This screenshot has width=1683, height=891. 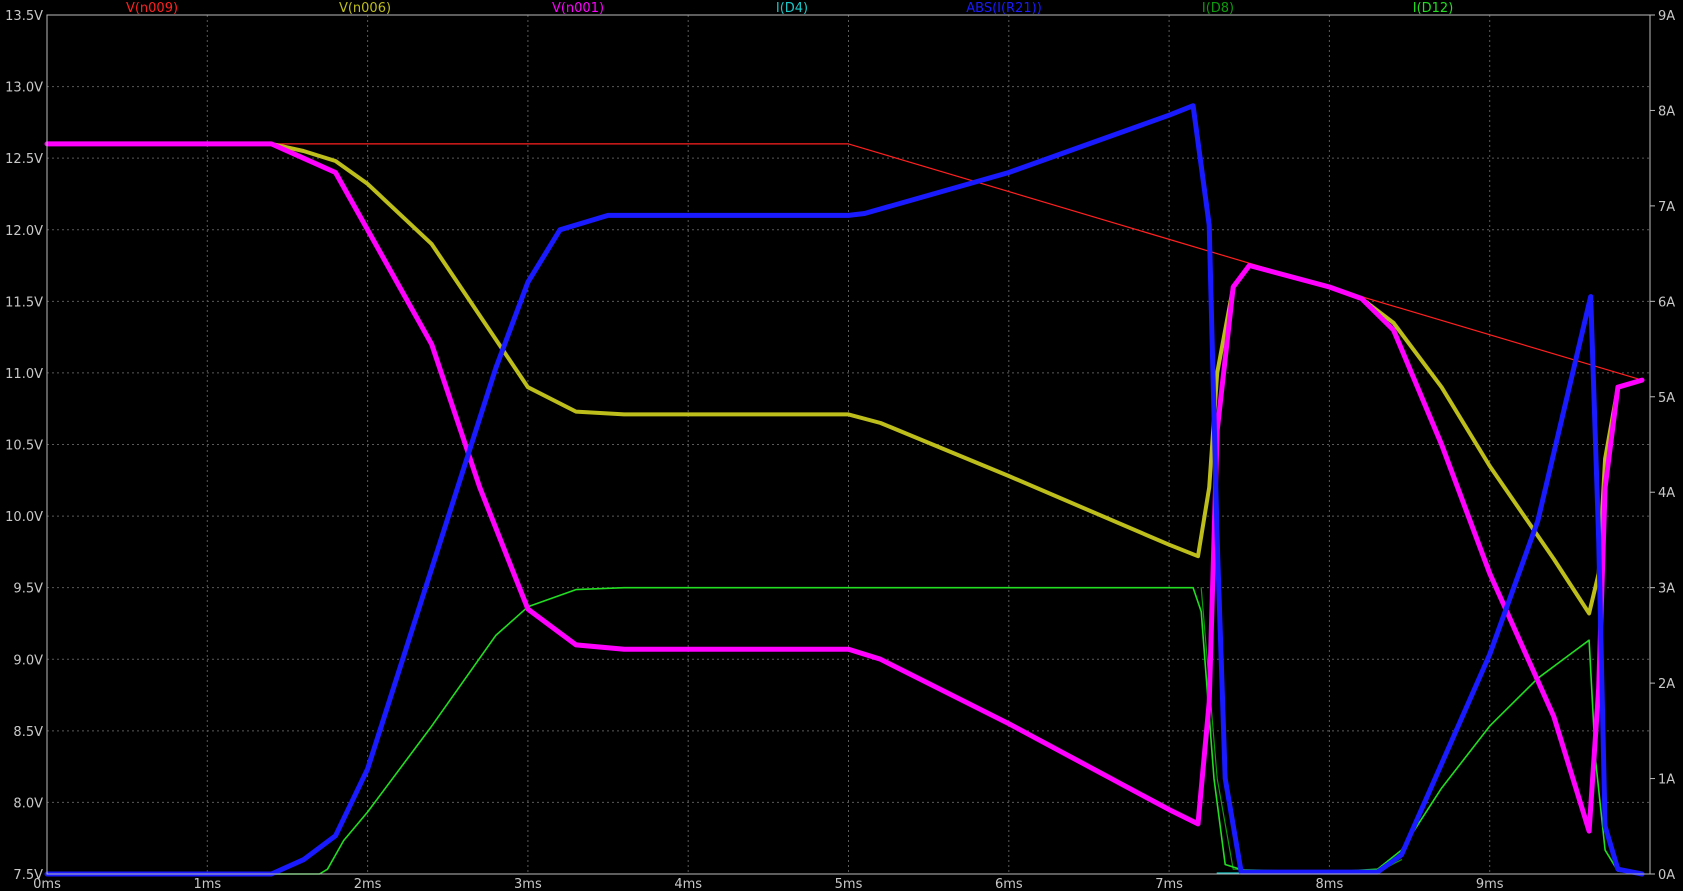 I want to click on y-left-tick-label: 8.0V, so click(x=28, y=803).